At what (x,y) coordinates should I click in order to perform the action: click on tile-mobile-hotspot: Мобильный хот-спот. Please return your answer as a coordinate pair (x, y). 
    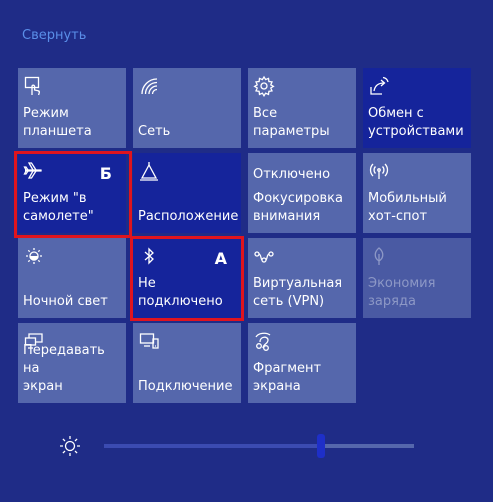
    Looking at the image, I should click on (417, 193).